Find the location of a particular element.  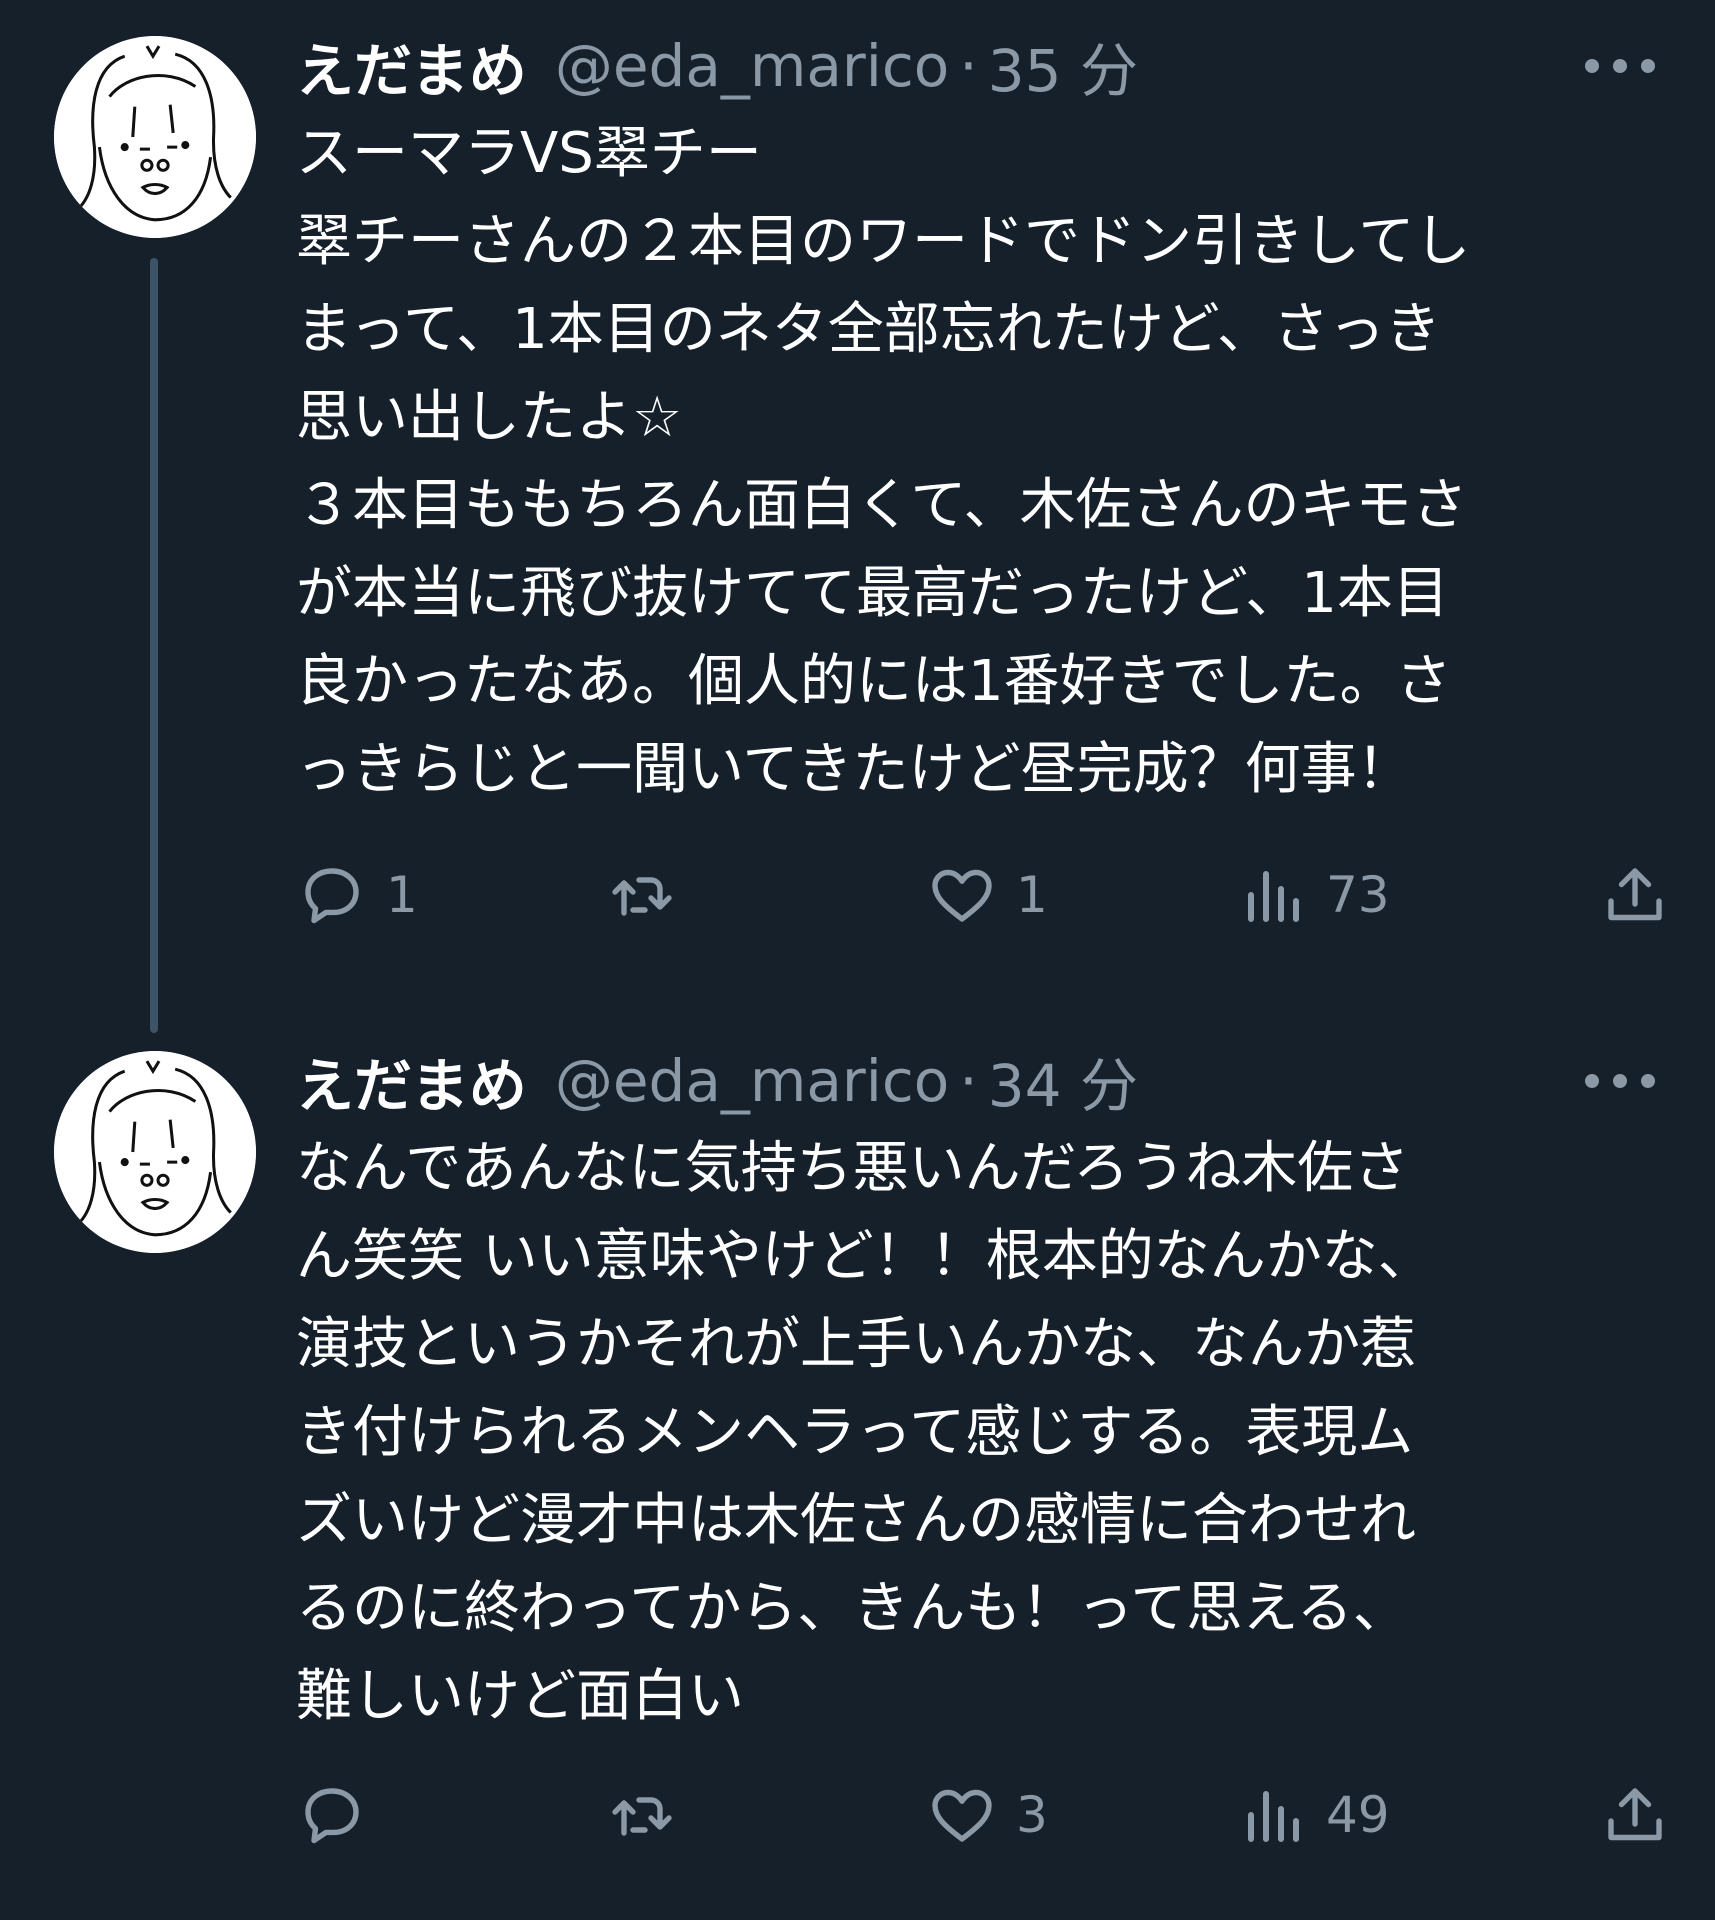

view-count: 73 is located at coordinates (1358, 895).